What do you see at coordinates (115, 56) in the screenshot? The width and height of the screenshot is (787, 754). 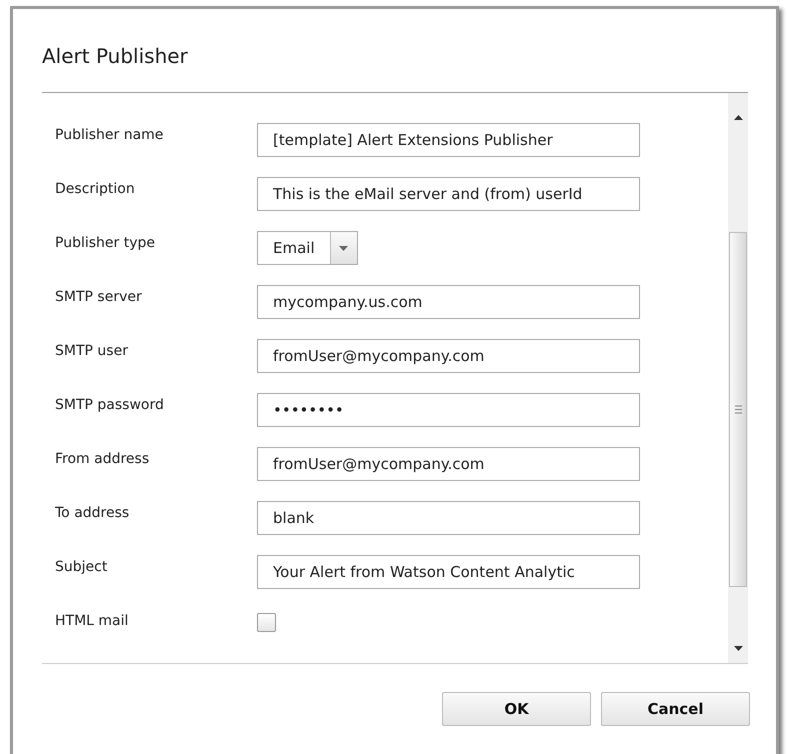 I see `dialog-title: Alert Publisher` at bounding box center [115, 56].